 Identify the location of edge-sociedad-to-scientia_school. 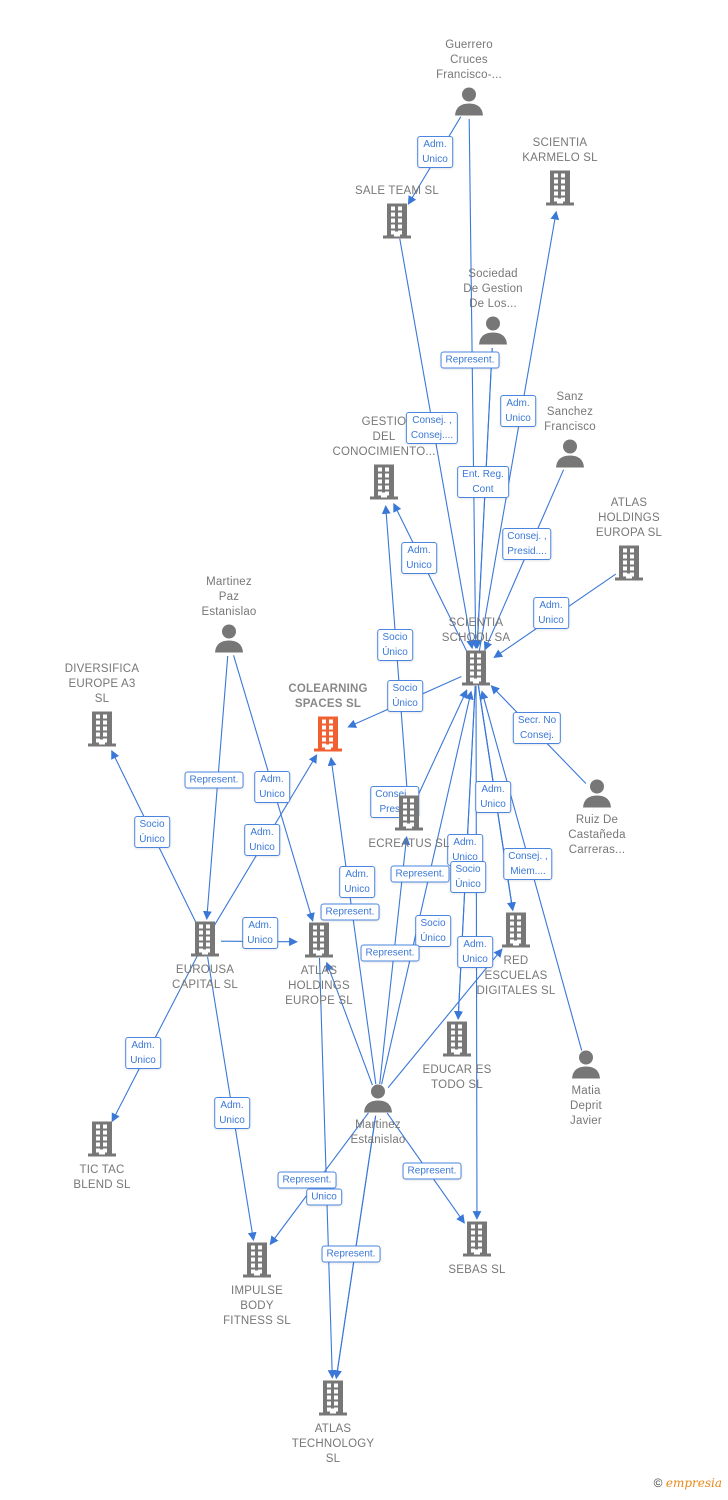
(483, 498).